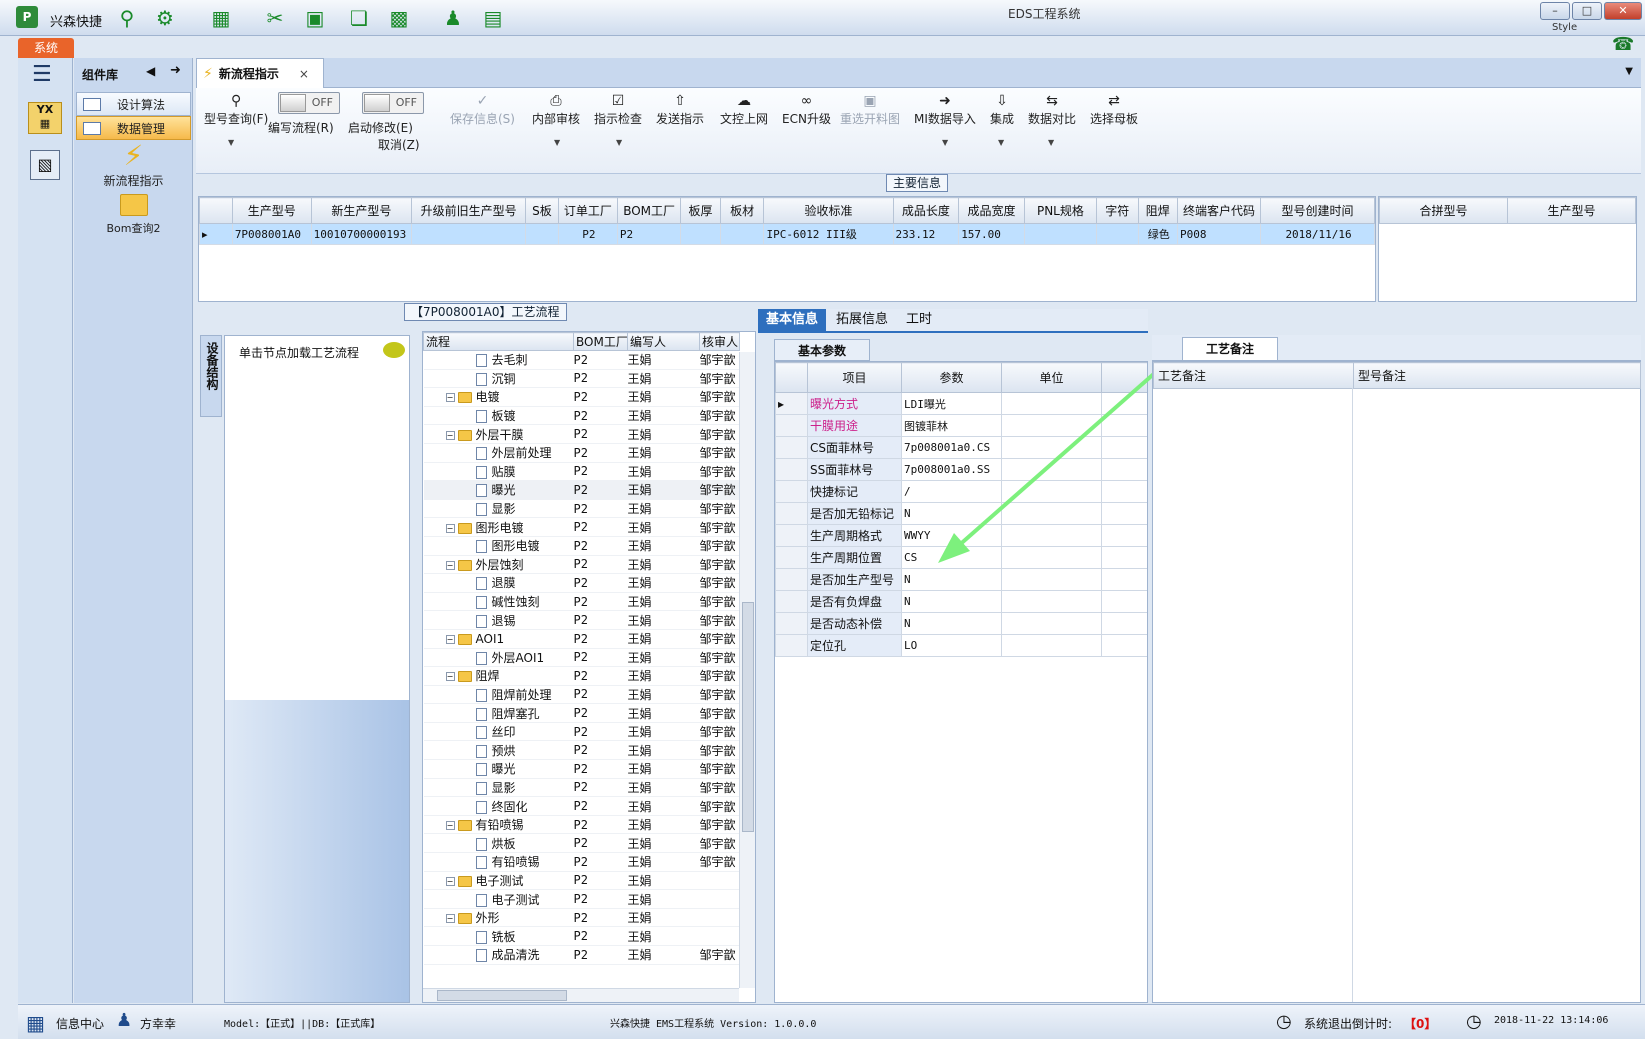 Image resolution: width=1645 pixels, height=1039 pixels. I want to click on edit-flow-toggle: OFF, so click(309, 103).